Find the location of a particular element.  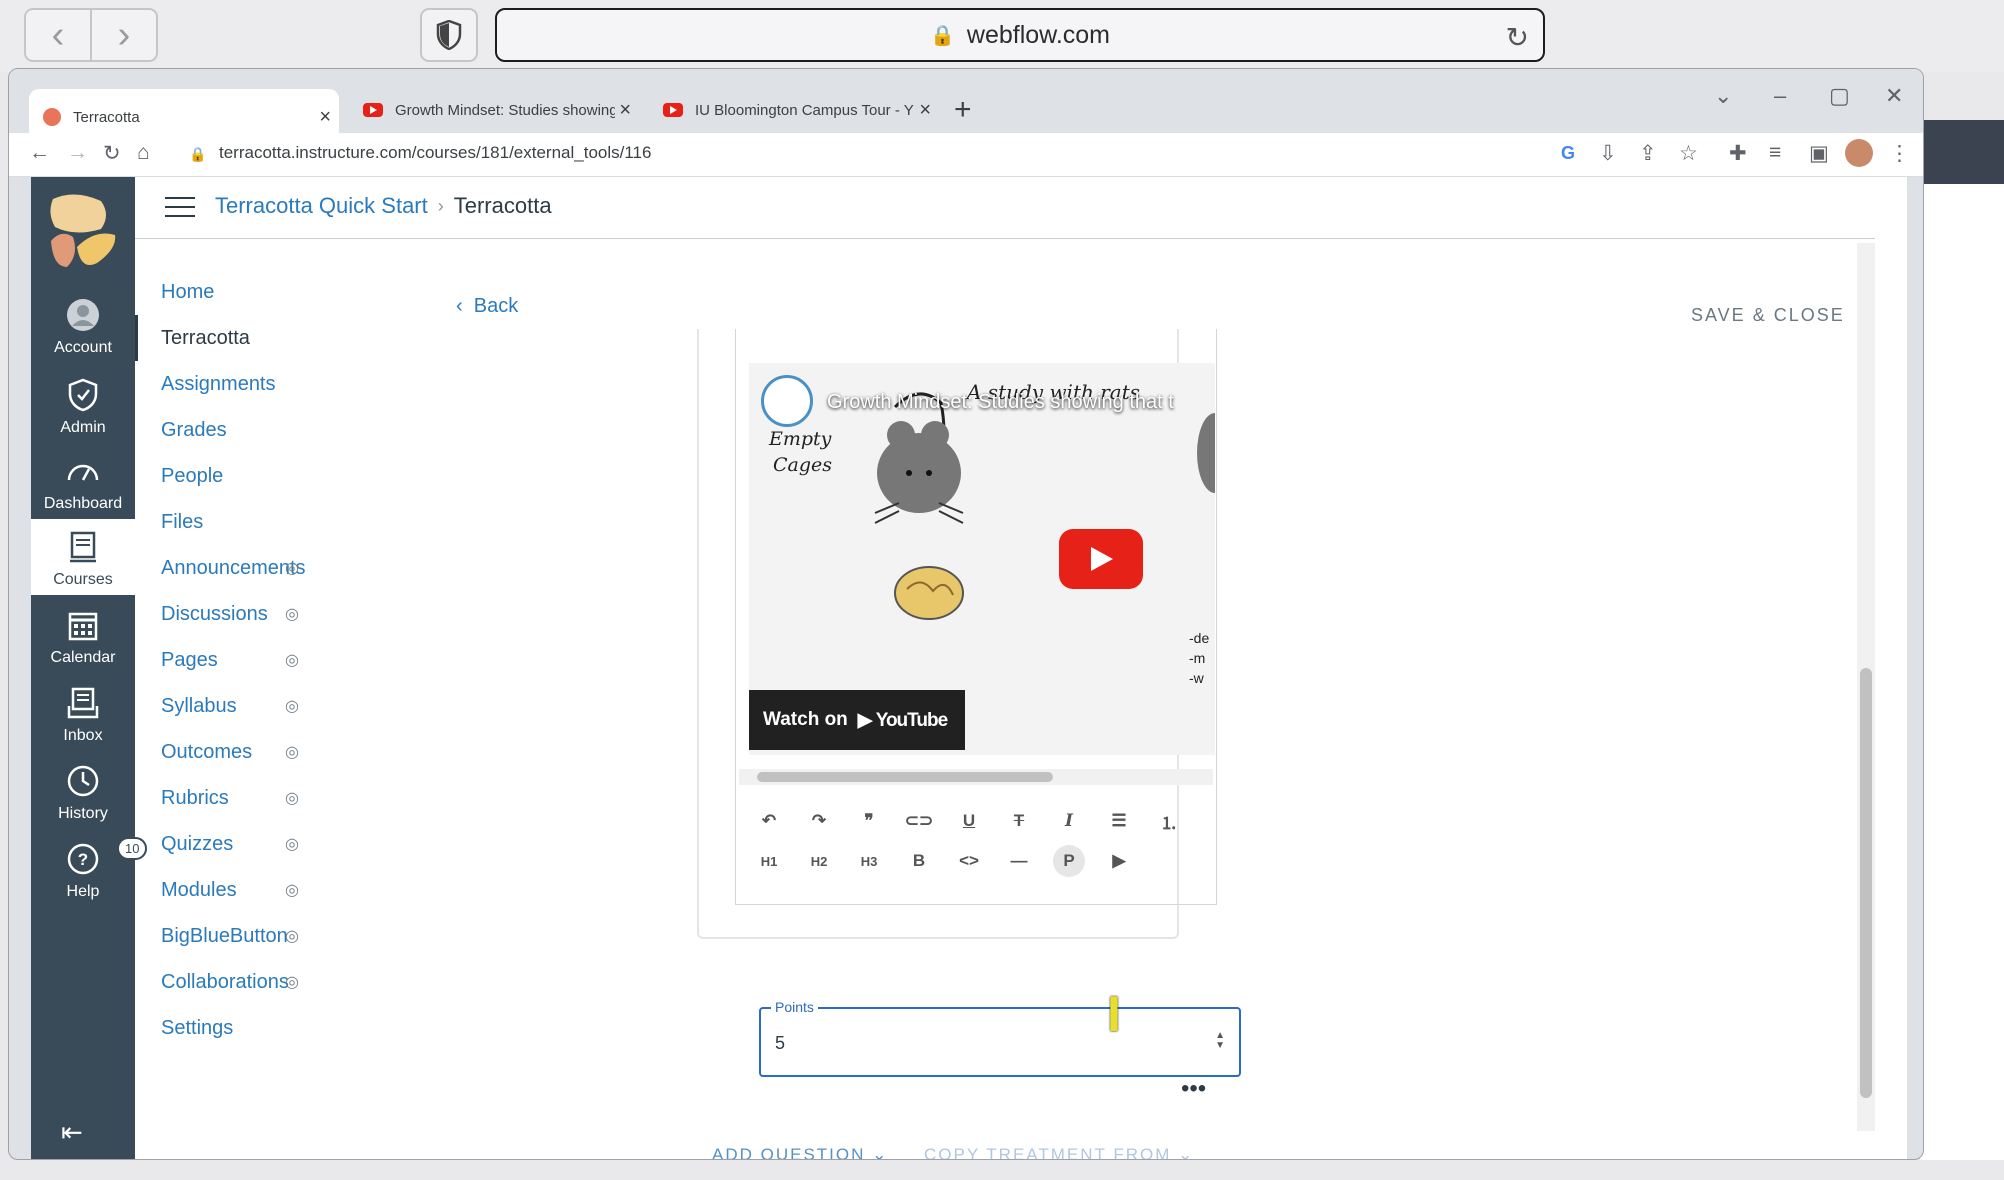

youtube-play-button is located at coordinates (1101, 559).